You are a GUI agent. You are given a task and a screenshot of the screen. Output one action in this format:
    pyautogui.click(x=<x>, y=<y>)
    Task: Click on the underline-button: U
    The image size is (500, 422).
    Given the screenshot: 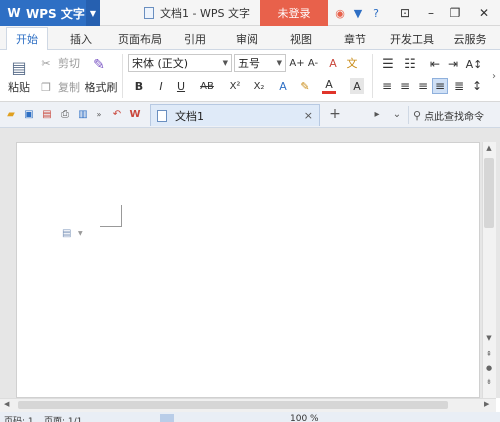 What is the action you would take?
    pyautogui.click(x=181, y=86)
    